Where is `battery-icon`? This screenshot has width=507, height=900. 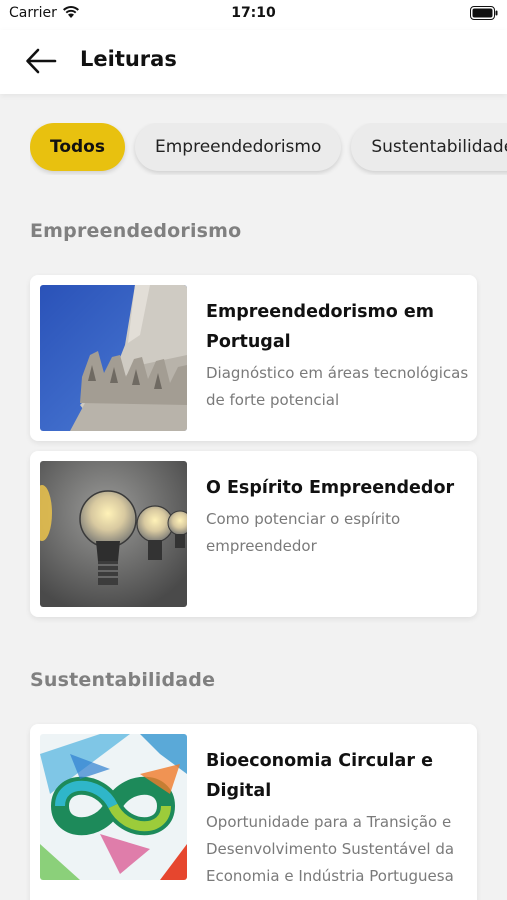 battery-icon is located at coordinates (484, 13).